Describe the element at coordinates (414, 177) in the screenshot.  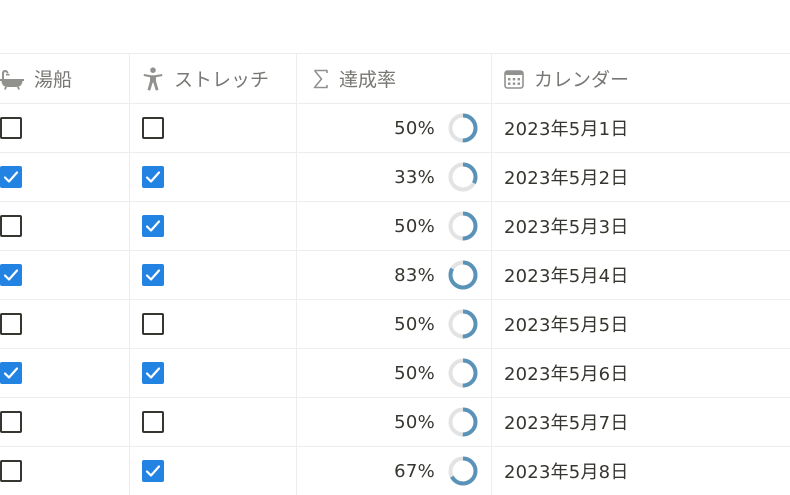
I see `rate-value: 33%` at that location.